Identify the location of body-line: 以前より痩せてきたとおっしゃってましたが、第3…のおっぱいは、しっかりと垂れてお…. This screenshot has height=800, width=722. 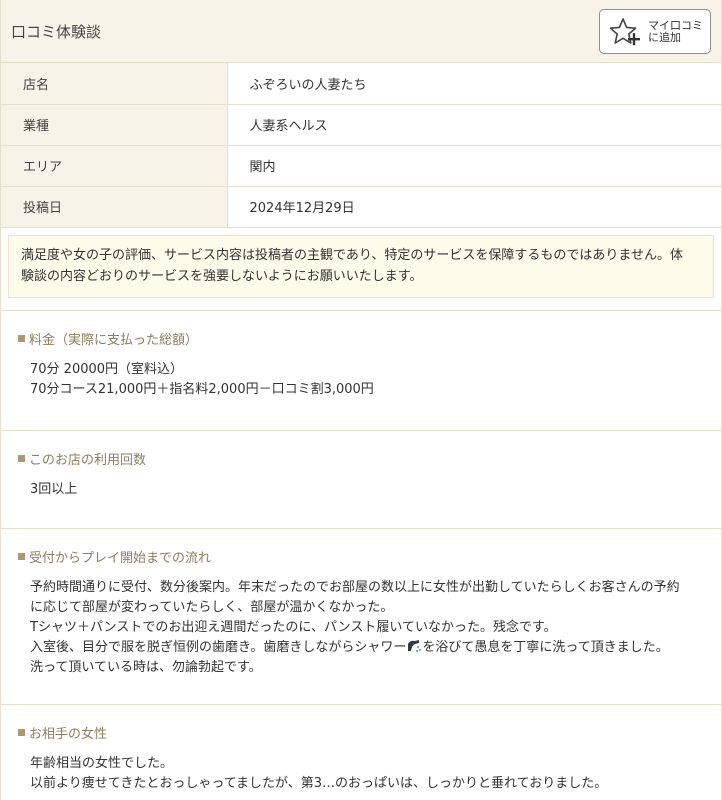
(319, 783).